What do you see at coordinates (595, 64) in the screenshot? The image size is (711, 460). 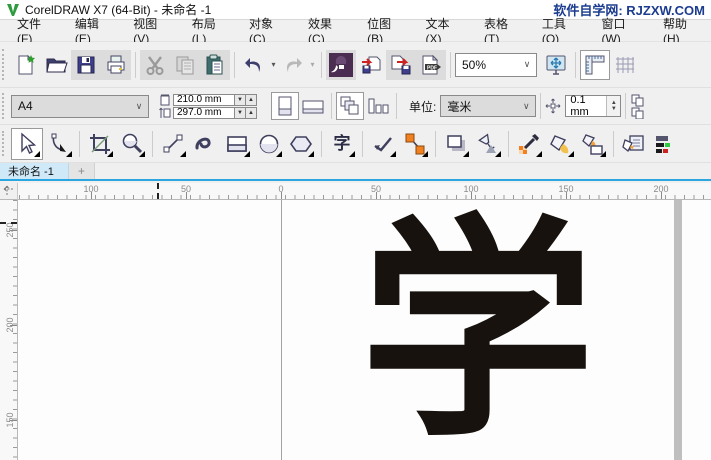 I see `show-rulers-button` at bounding box center [595, 64].